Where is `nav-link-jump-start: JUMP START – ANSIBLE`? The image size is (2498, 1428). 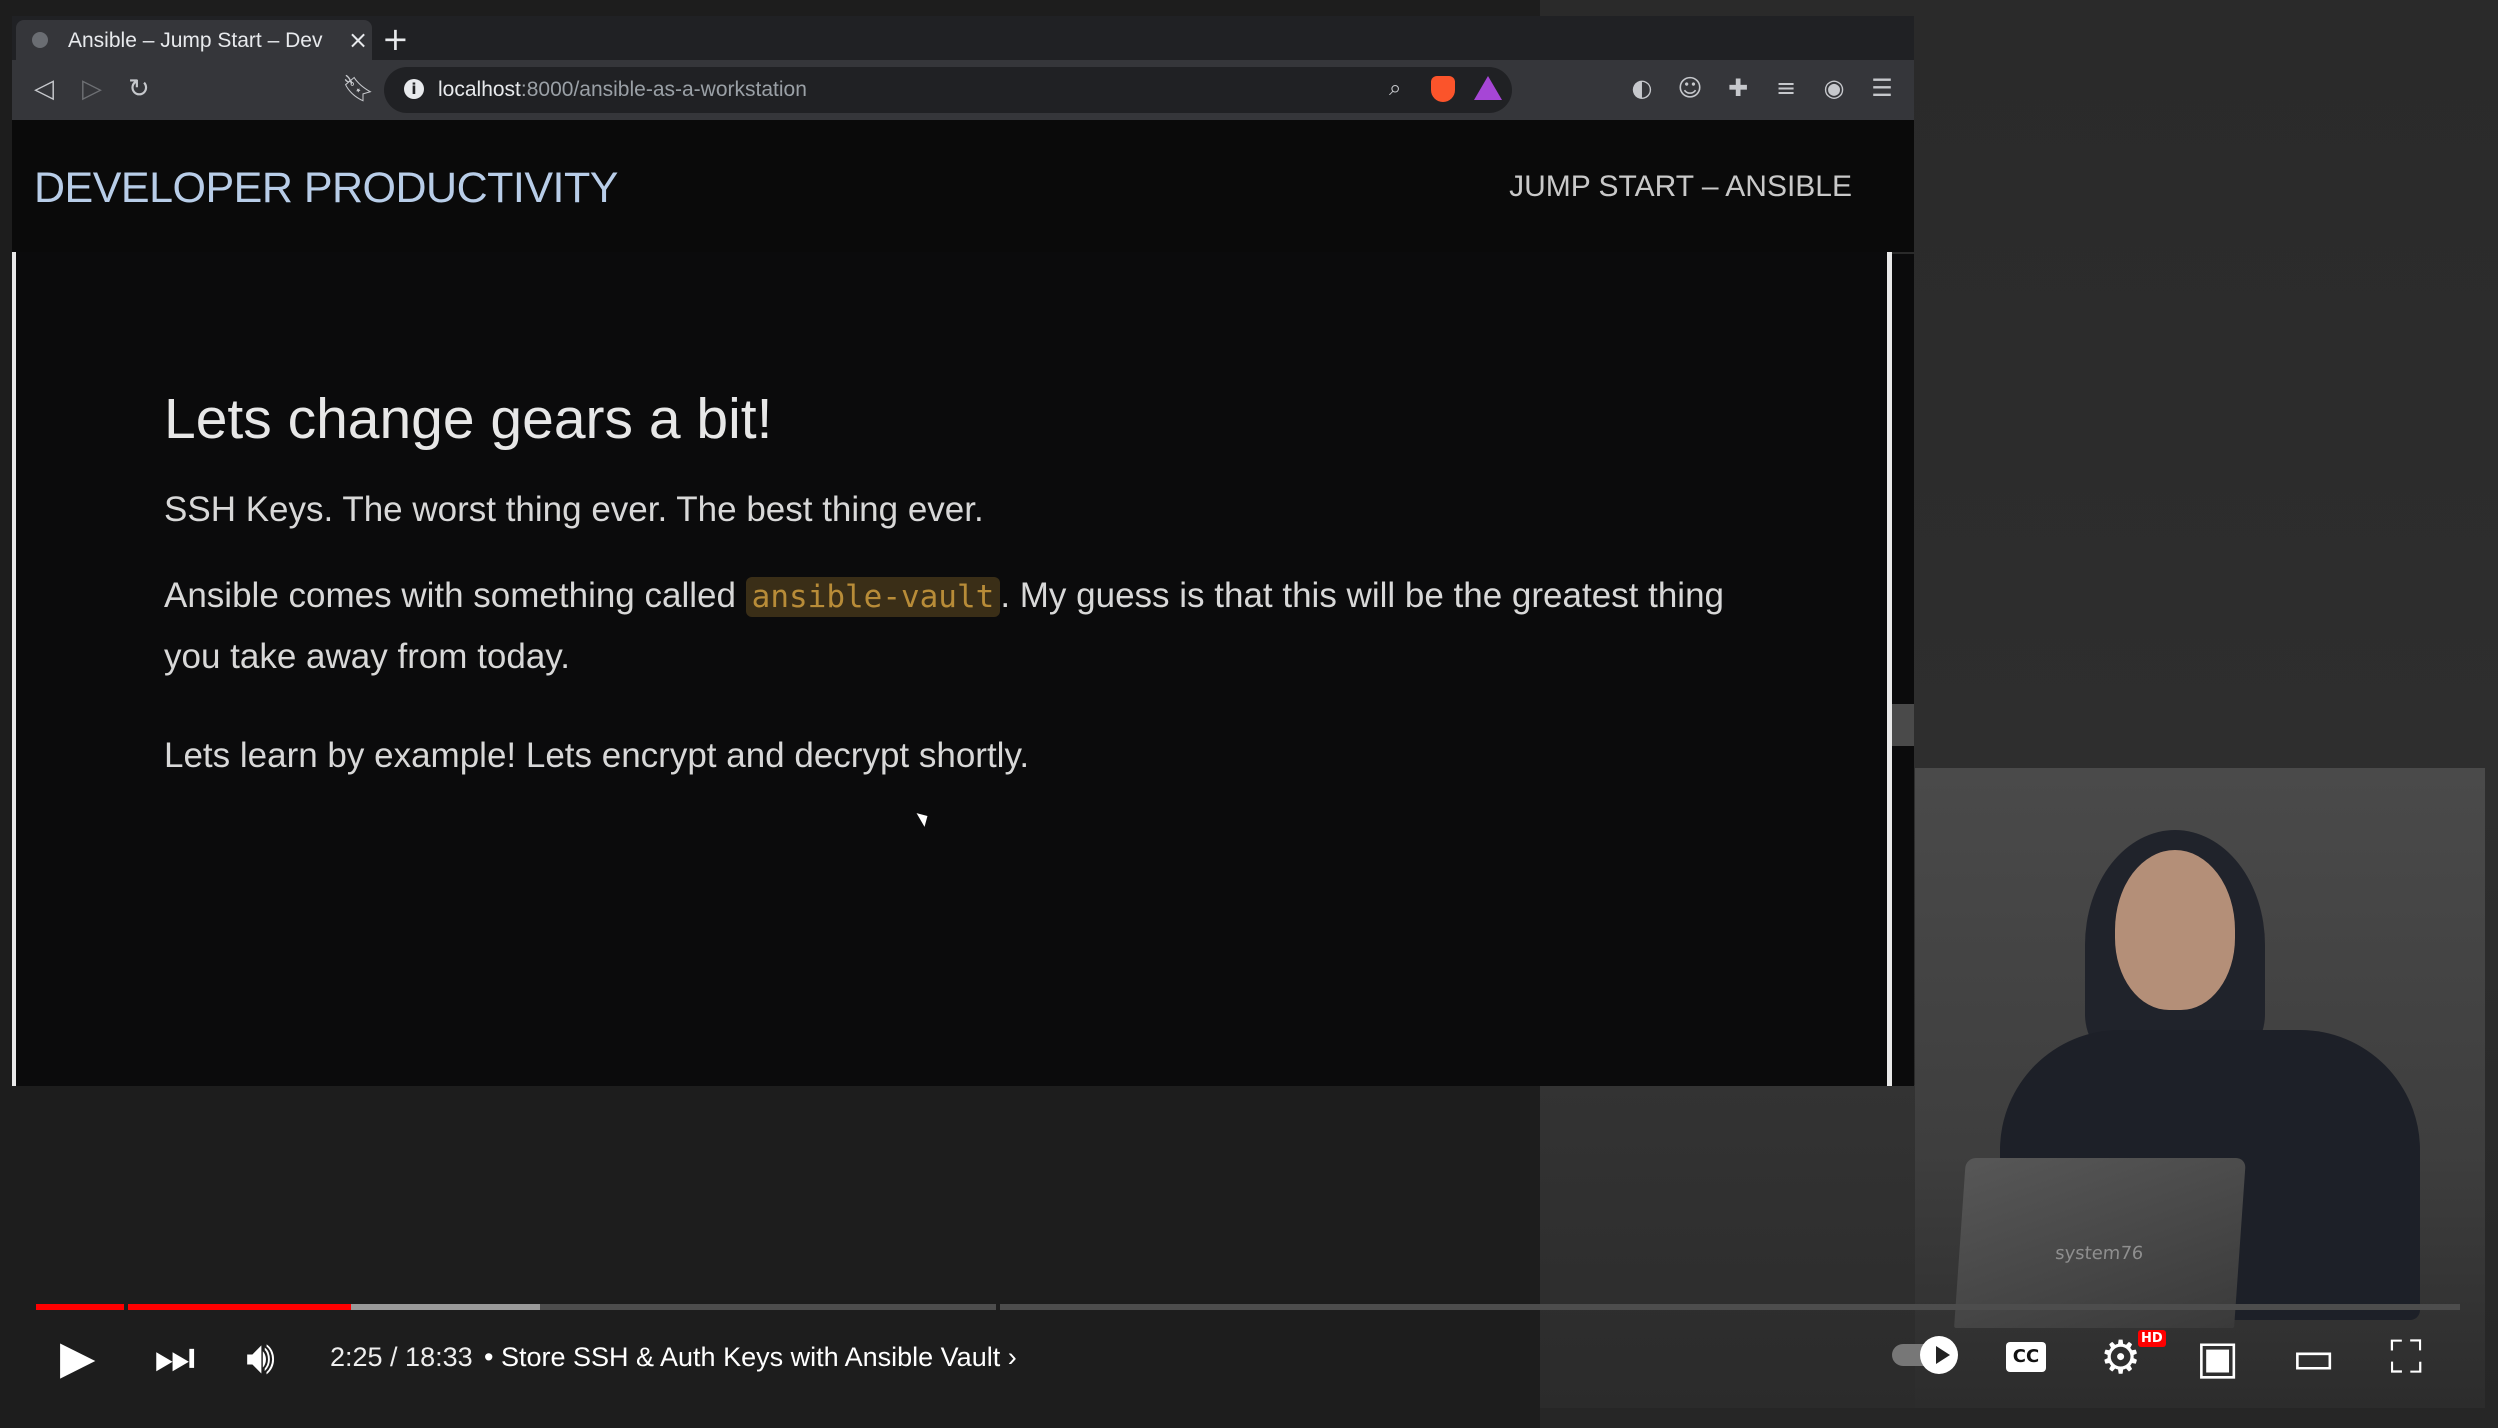
nav-link-jump-start: JUMP START – ANSIBLE is located at coordinates (1680, 187).